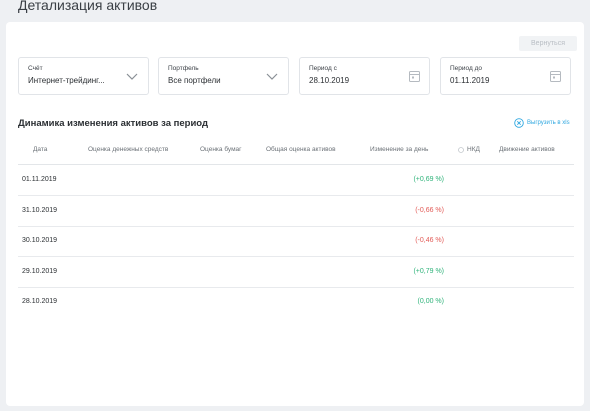 The width and height of the screenshot is (590, 411). What do you see at coordinates (470, 80) in the screenshot?
I see `period-to-value: 01.11.2019` at bounding box center [470, 80].